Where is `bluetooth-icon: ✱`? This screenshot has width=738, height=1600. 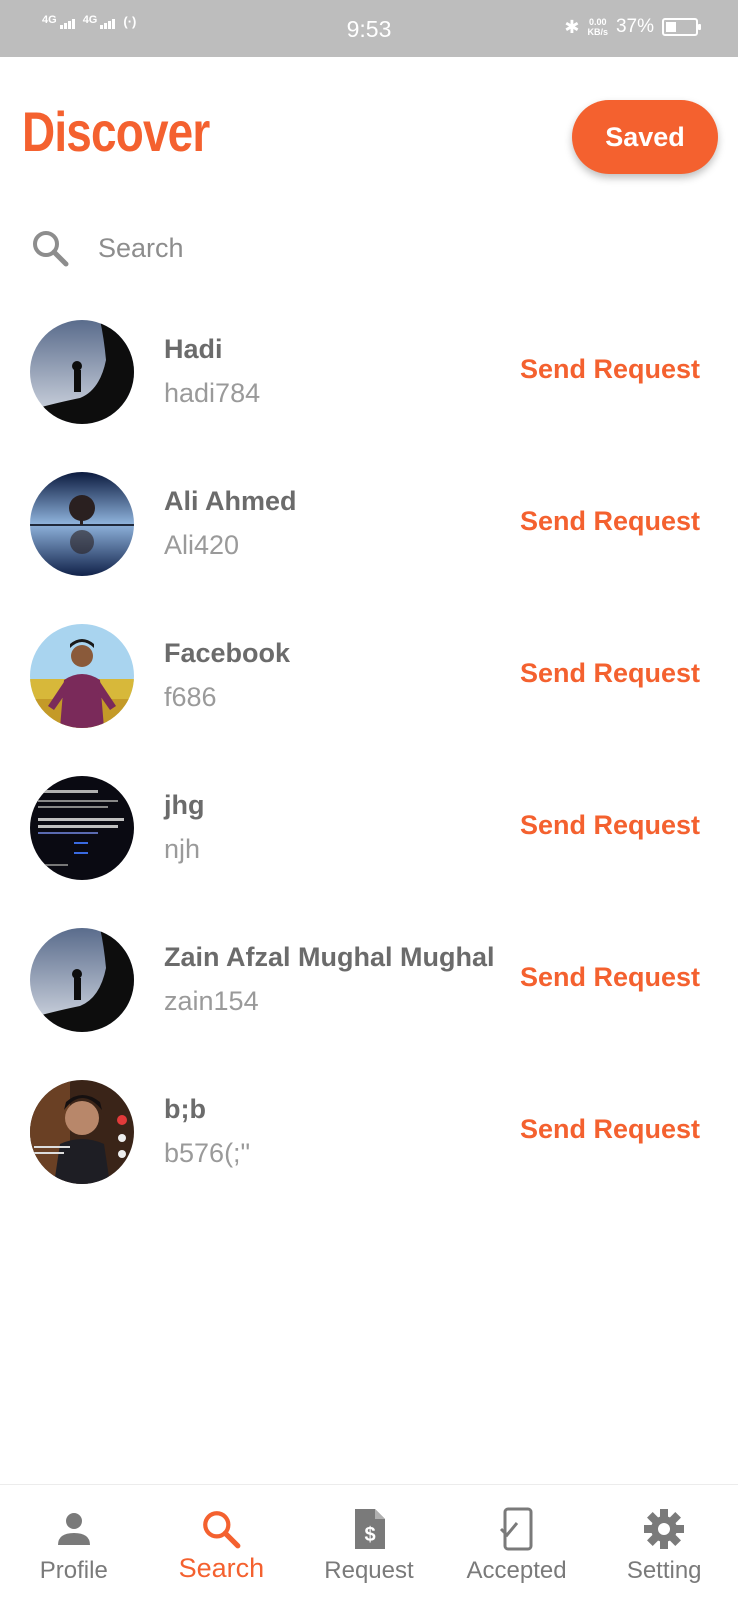 bluetooth-icon: ✱ is located at coordinates (572, 26).